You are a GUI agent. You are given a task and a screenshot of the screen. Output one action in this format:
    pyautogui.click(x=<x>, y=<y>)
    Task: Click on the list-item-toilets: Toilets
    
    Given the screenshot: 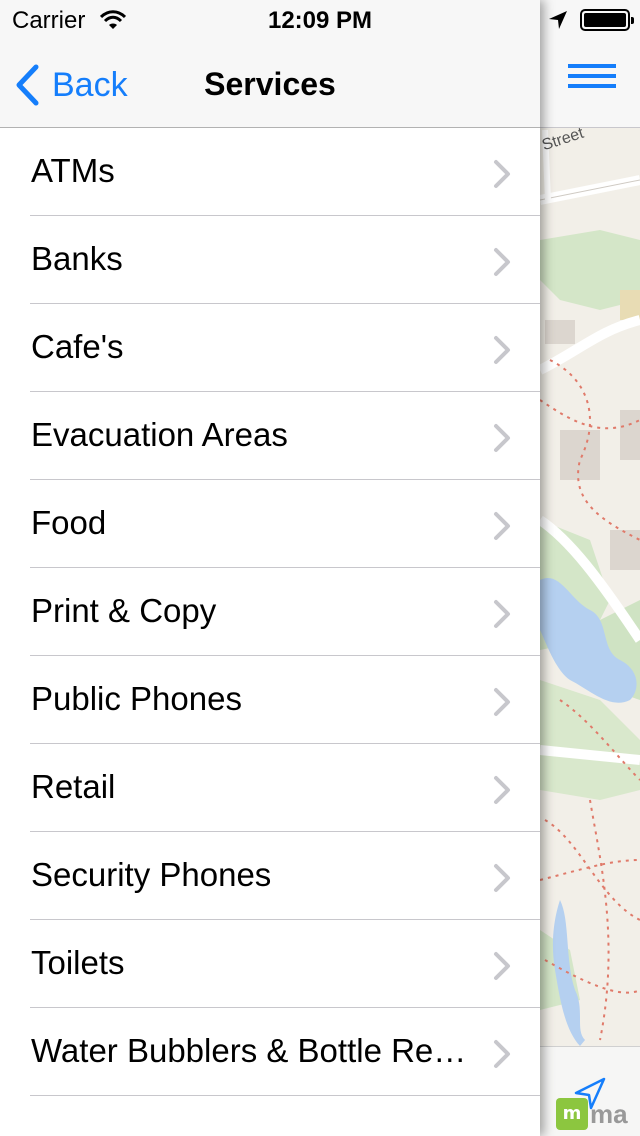 What is the action you would take?
    pyautogui.click(x=270, y=964)
    